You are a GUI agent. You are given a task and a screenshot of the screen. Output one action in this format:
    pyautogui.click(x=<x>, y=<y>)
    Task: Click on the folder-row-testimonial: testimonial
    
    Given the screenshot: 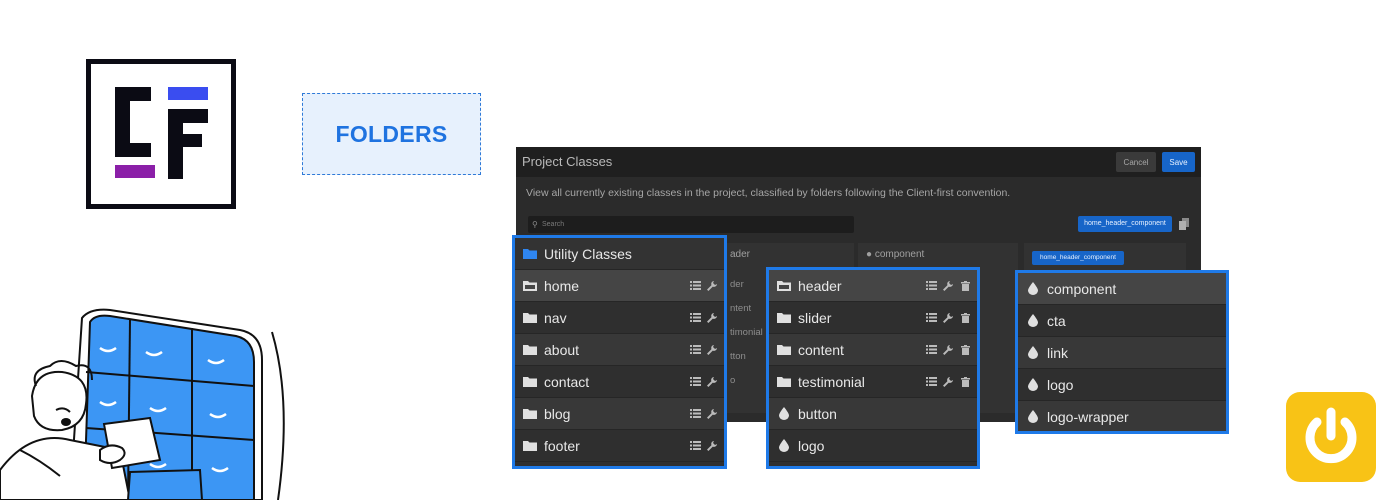 What is the action you would take?
    pyautogui.click(x=873, y=382)
    